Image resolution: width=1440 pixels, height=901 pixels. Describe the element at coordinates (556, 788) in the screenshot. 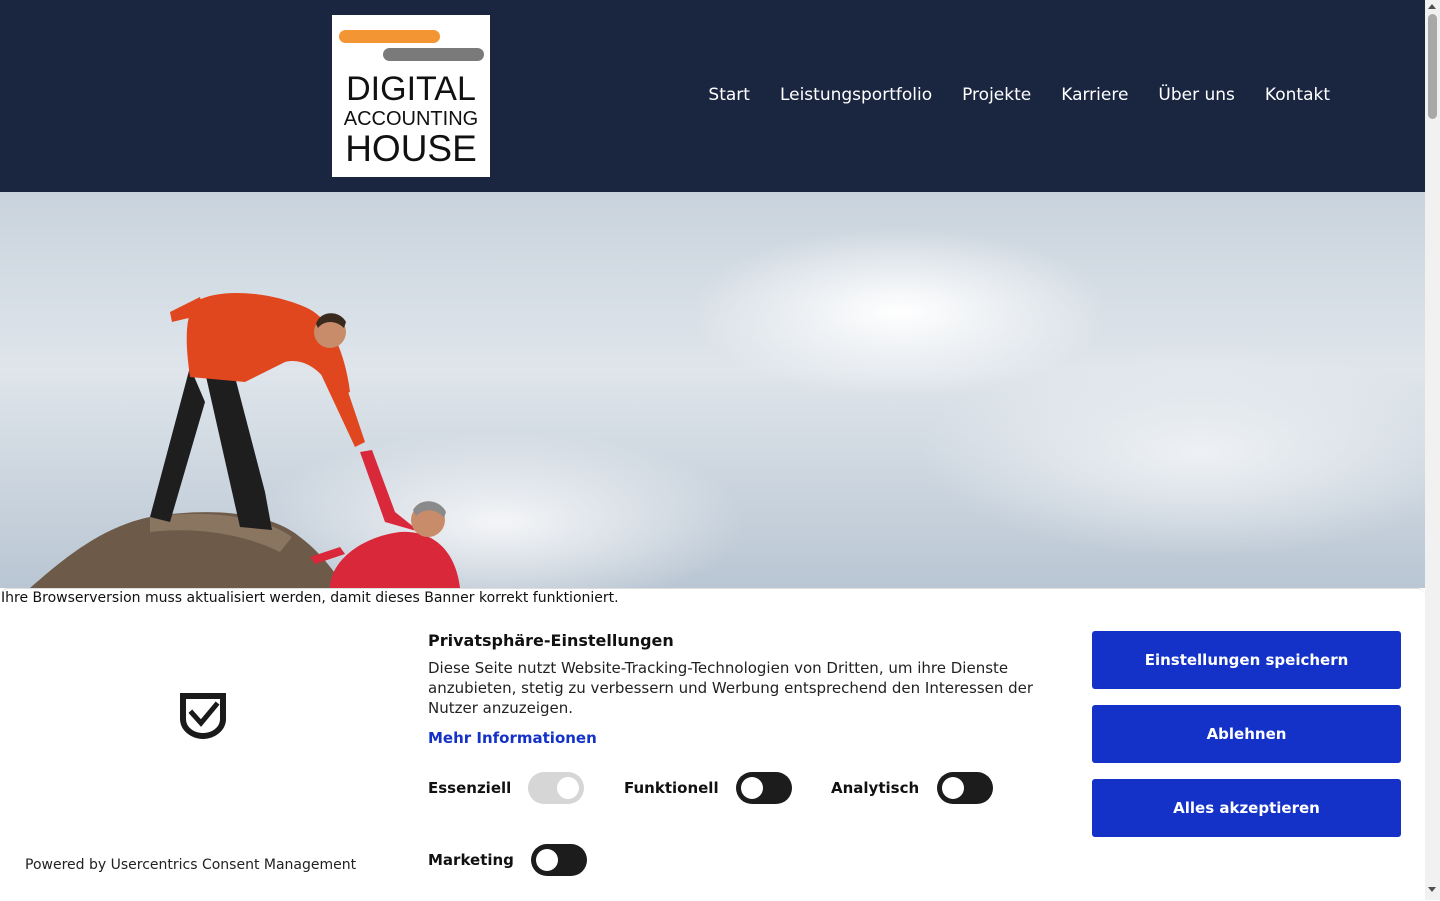

I see `toggle-essenziell` at that location.